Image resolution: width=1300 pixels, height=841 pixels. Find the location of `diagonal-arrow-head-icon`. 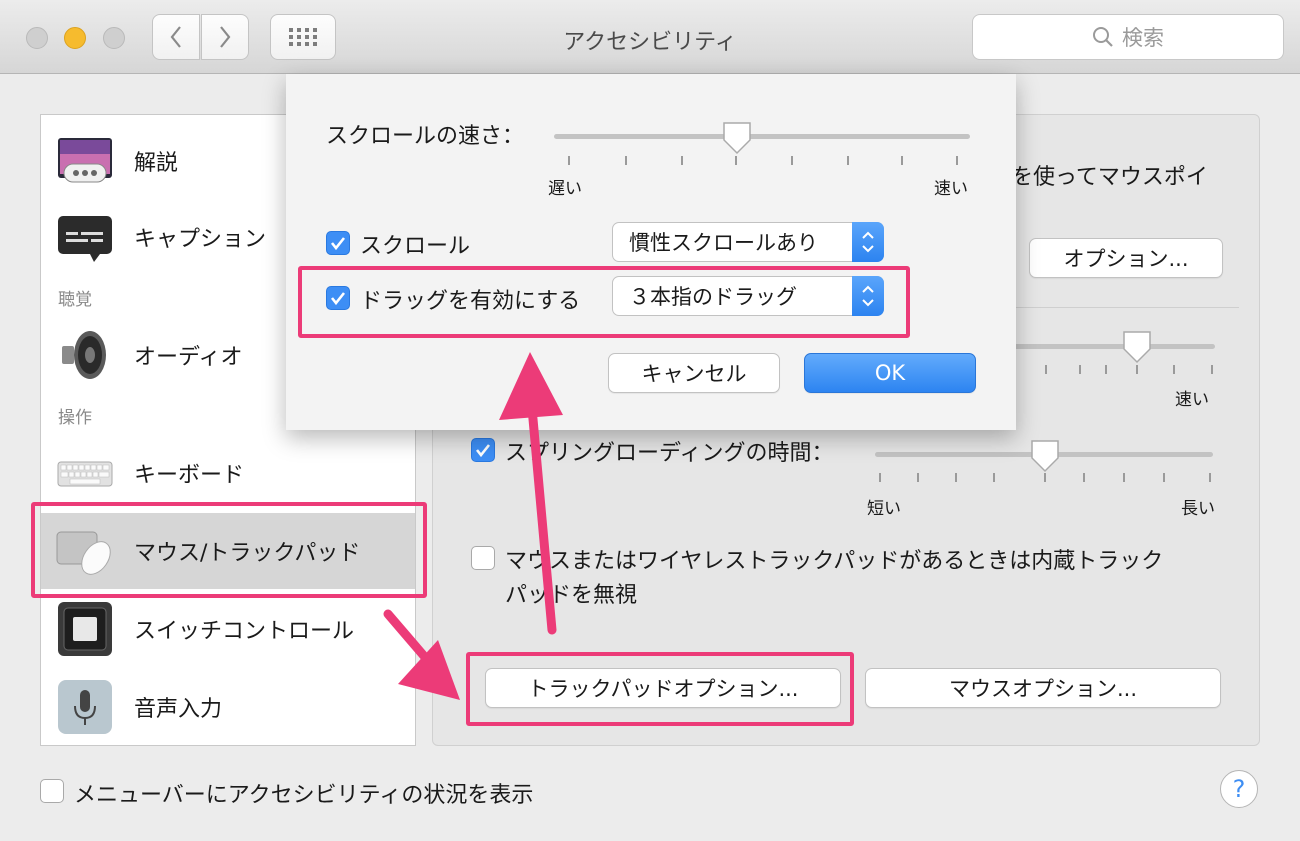

diagonal-arrow-head-icon is located at coordinates (429, 670).